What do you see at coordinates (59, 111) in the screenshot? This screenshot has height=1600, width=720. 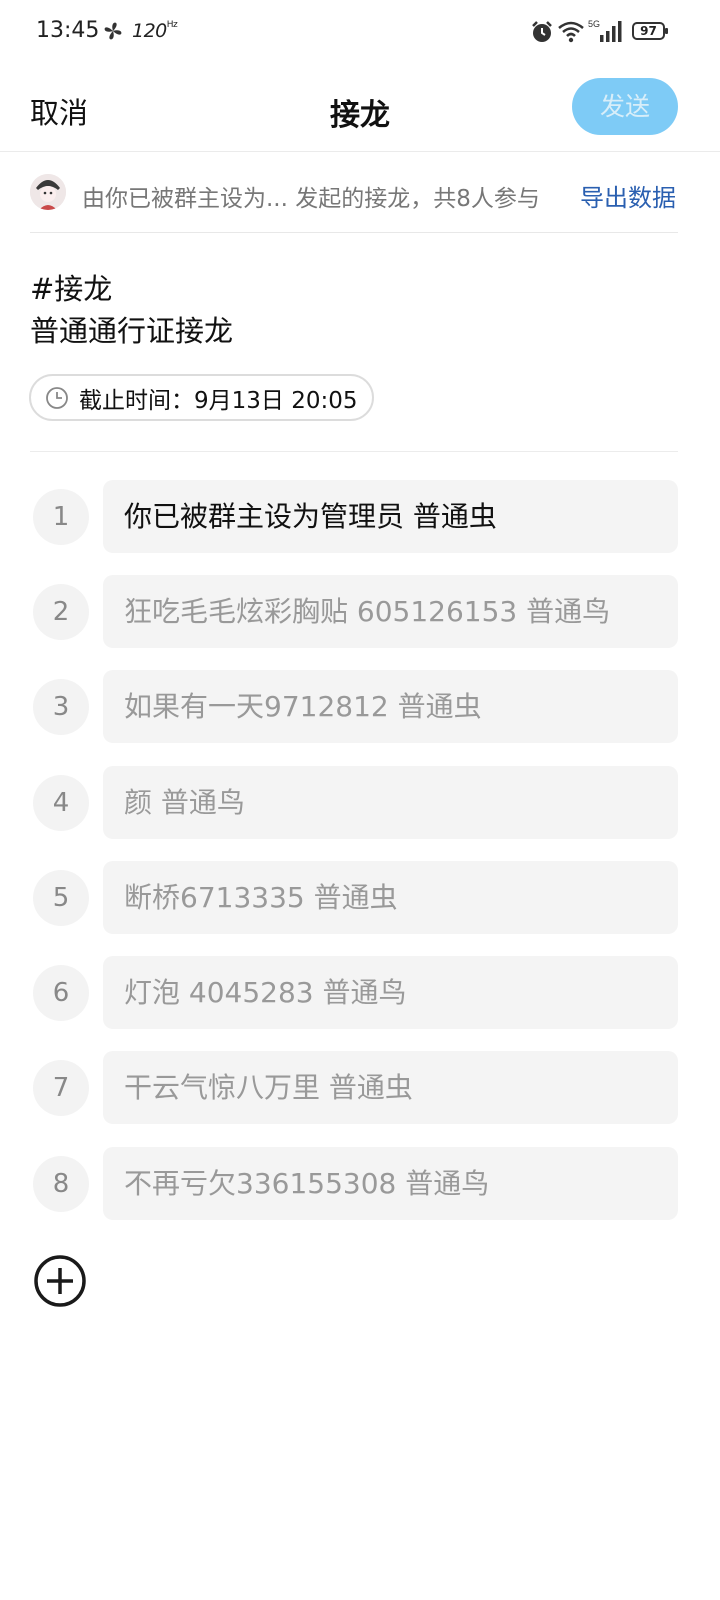 I see `cancel-button: 取消` at bounding box center [59, 111].